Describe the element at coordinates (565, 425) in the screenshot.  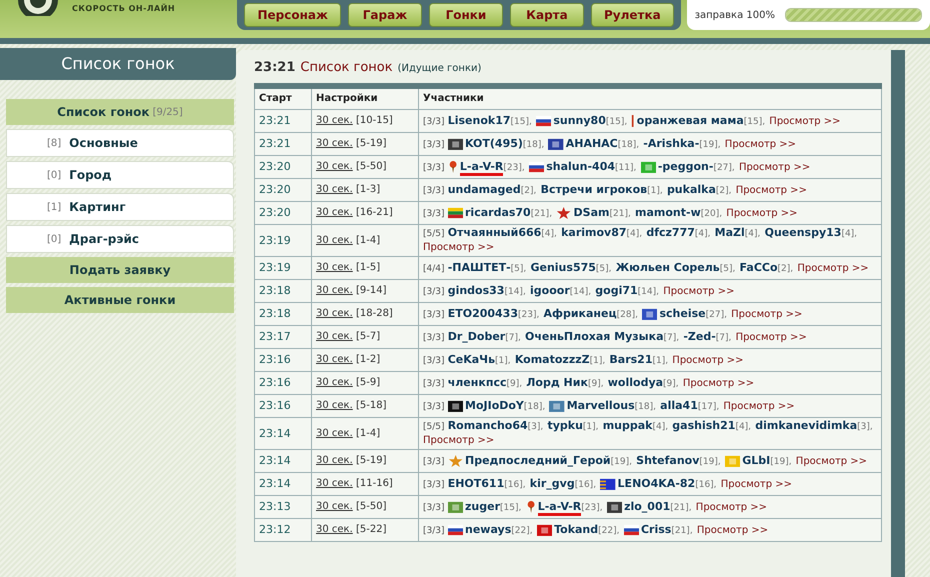
I see `player-link: typku` at that location.